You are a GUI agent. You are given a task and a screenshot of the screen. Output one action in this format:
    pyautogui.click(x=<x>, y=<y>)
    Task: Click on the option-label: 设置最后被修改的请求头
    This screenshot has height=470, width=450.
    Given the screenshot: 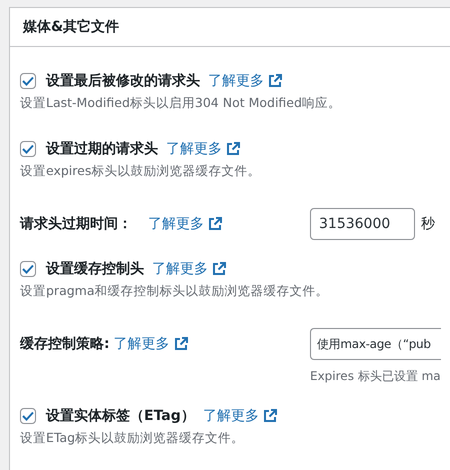 What is the action you would take?
    pyautogui.click(x=123, y=81)
    